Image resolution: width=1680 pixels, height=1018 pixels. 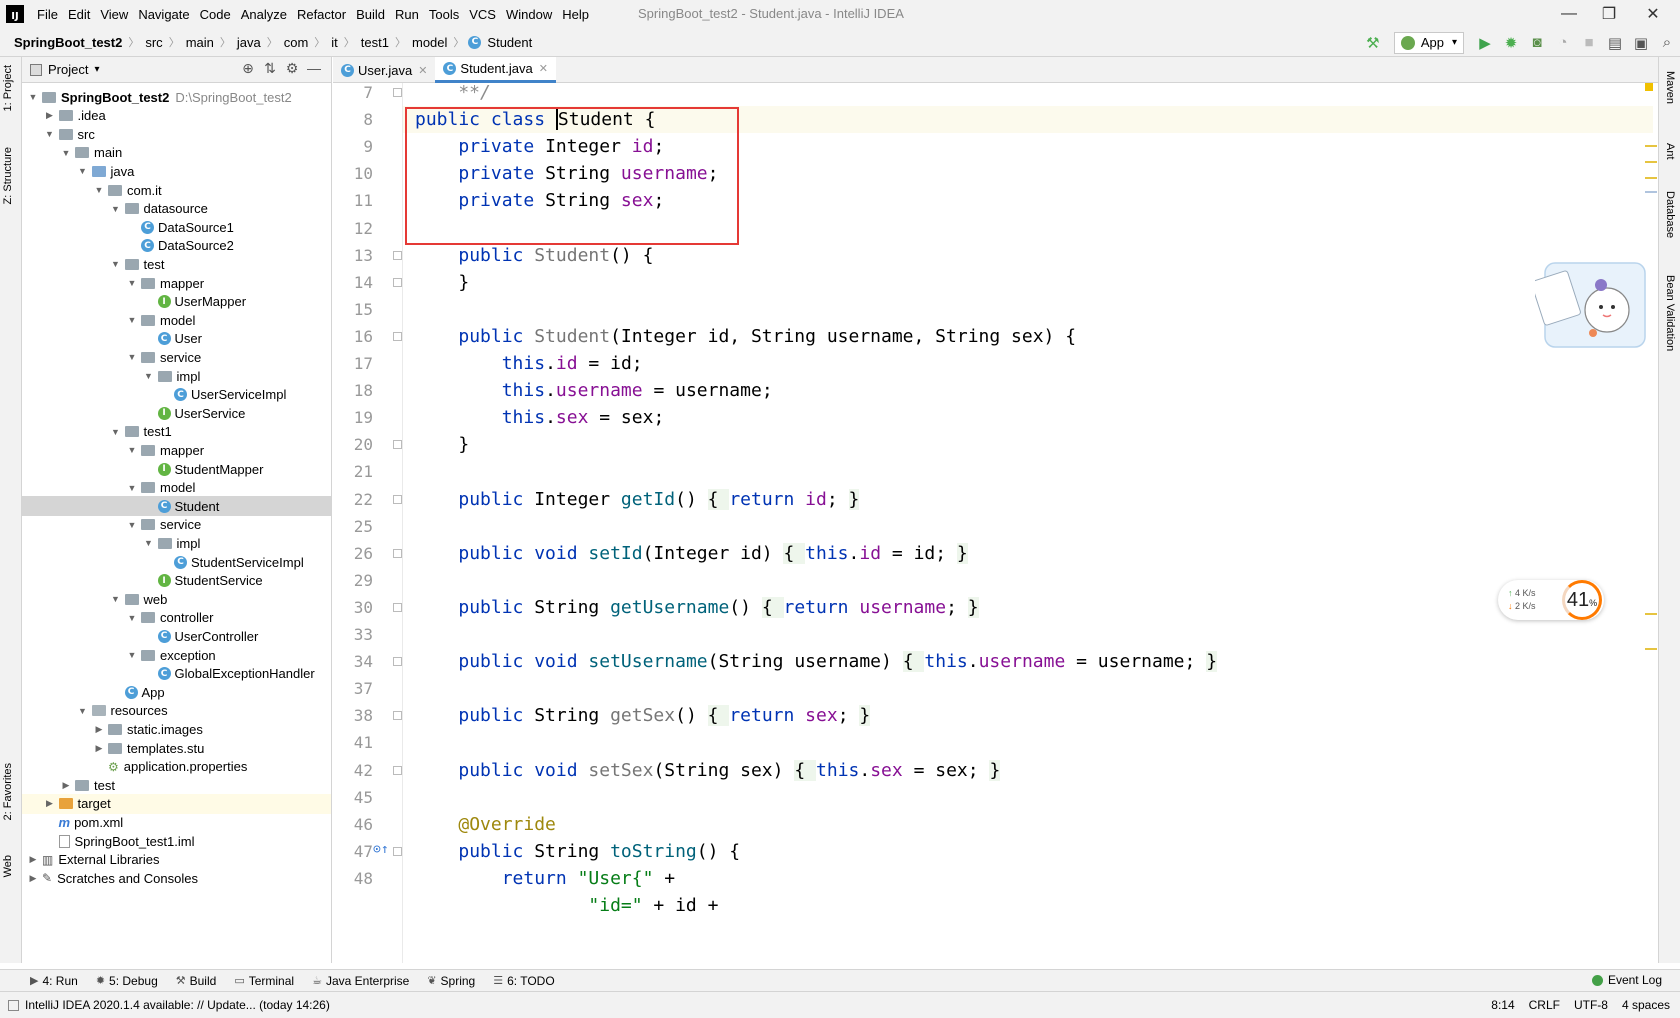 What do you see at coordinates (529, 14) in the screenshot?
I see `menu-window: Window` at bounding box center [529, 14].